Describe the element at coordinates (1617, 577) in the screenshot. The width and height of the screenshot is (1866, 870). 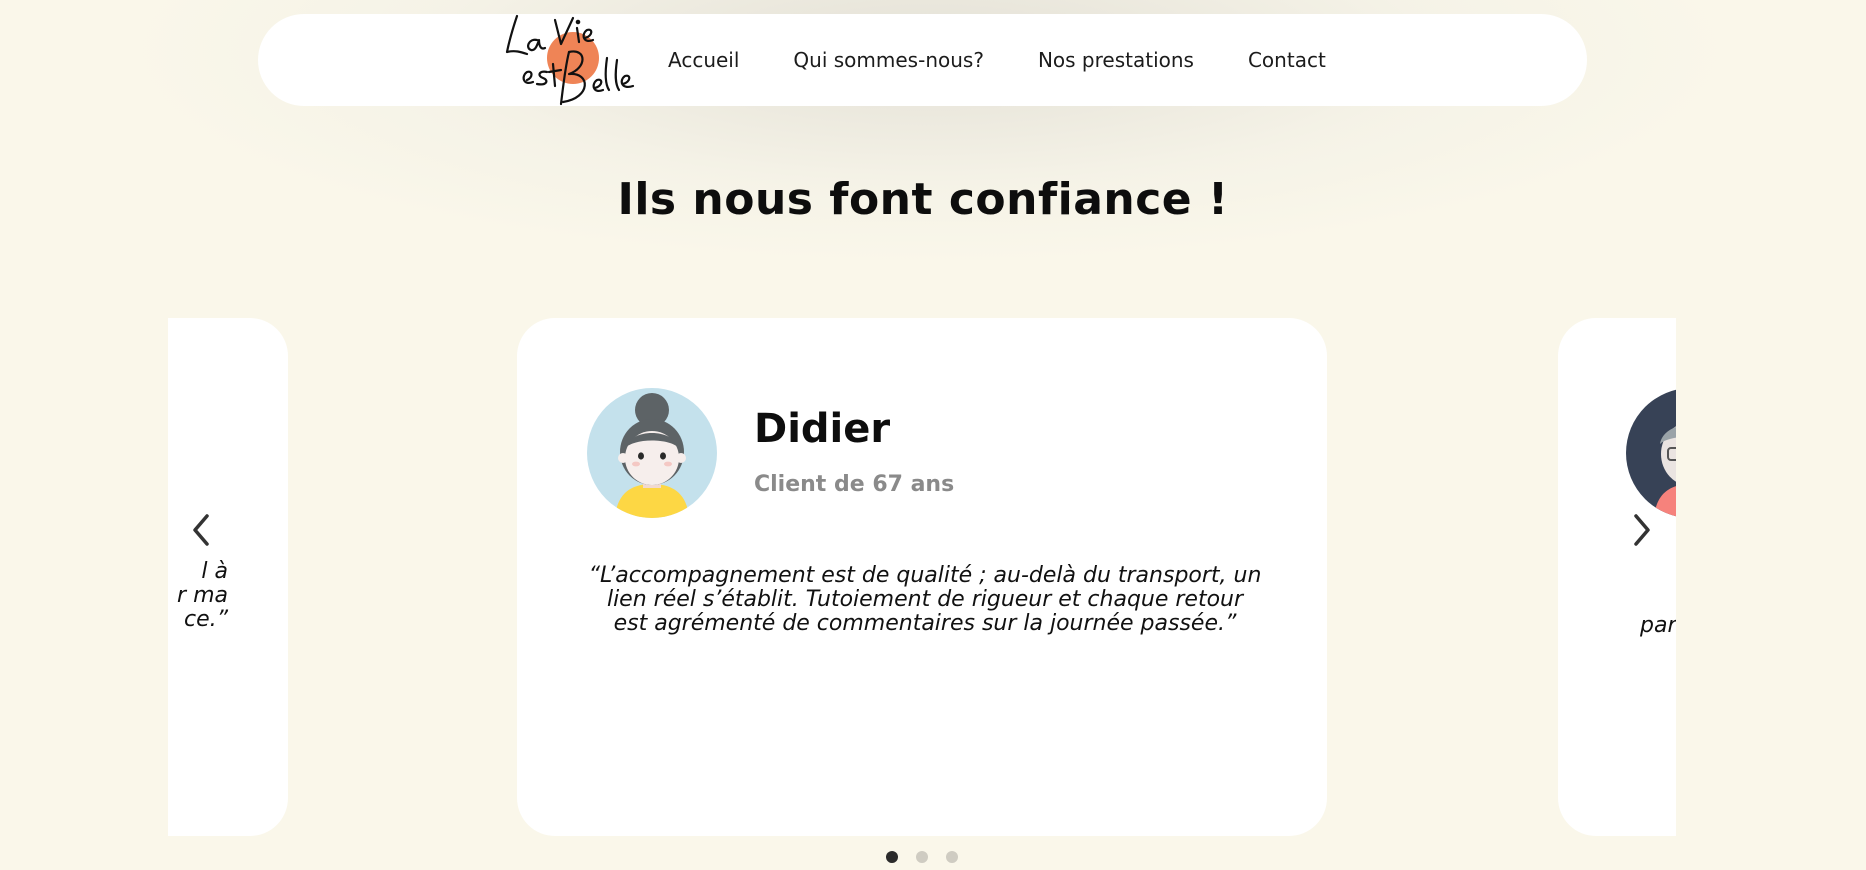
I see `testimonial-card-next: “ par` at that location.